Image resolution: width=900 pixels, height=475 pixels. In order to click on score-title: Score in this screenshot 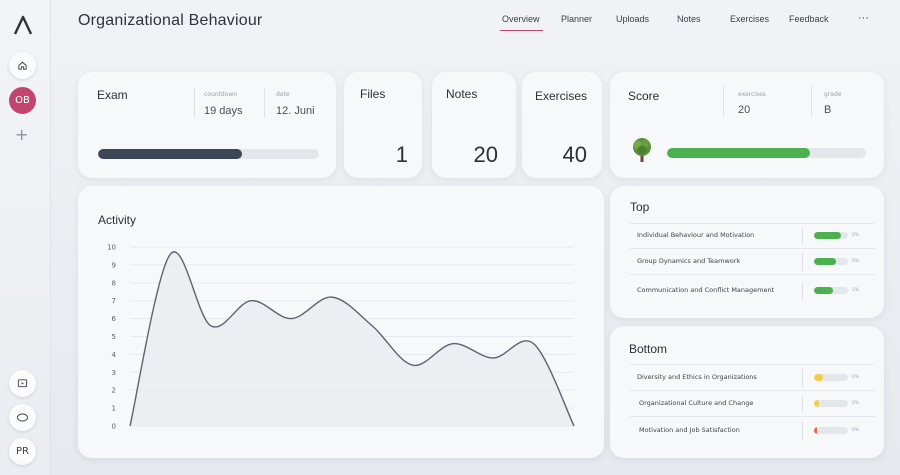, I will do `click(644, 96)`.